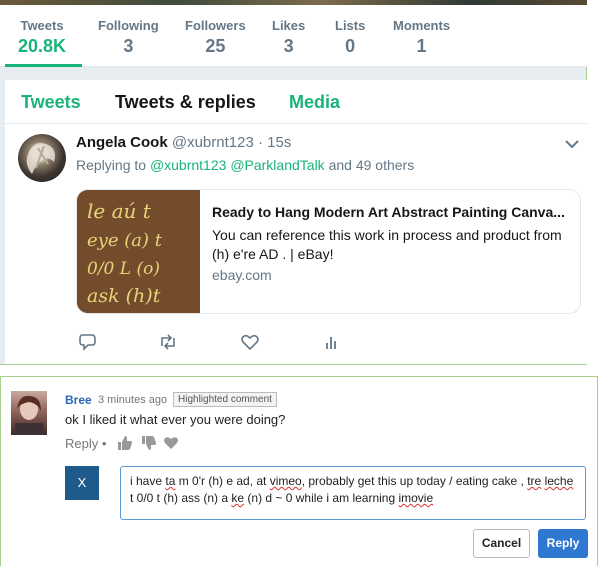 Image resolution: width=600 pixels, height=566 pixels. I want to click on misspelled-word: imovie, so click(416, 498).